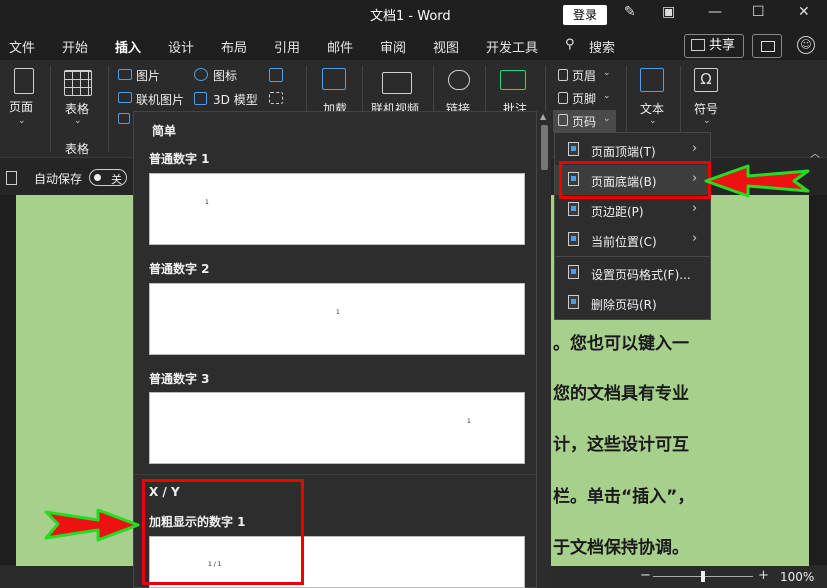  Describe the element at coordinates (573, 272) in the screenshot. I see `format-page-number-icon` at that location.